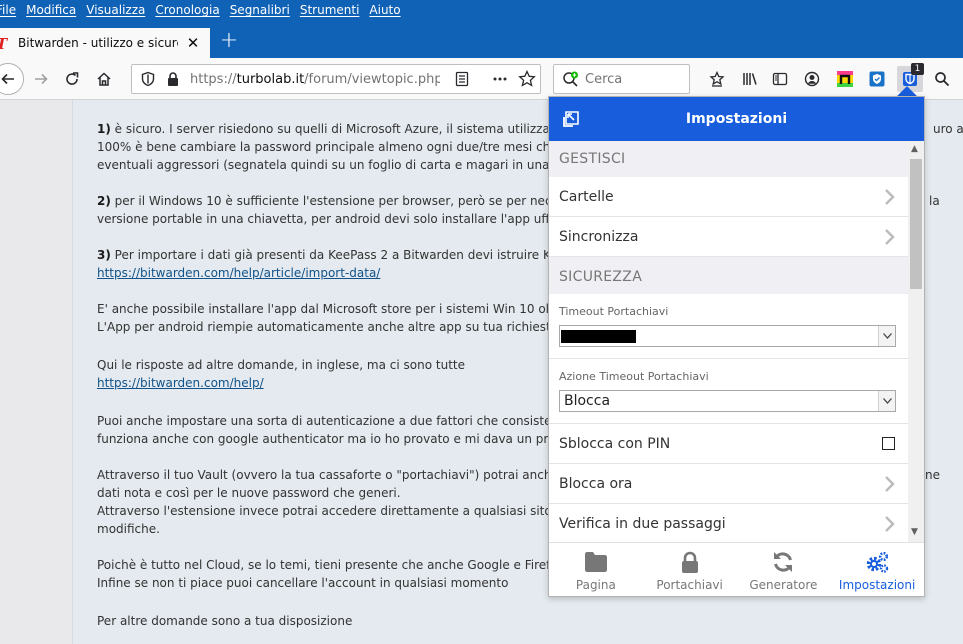 The width and height of the screenshot is (963, 644). What do you see at coordinates (727, 336) in the screenshot?
I see `vault-timeout-select` at bounding box center [727, 336].